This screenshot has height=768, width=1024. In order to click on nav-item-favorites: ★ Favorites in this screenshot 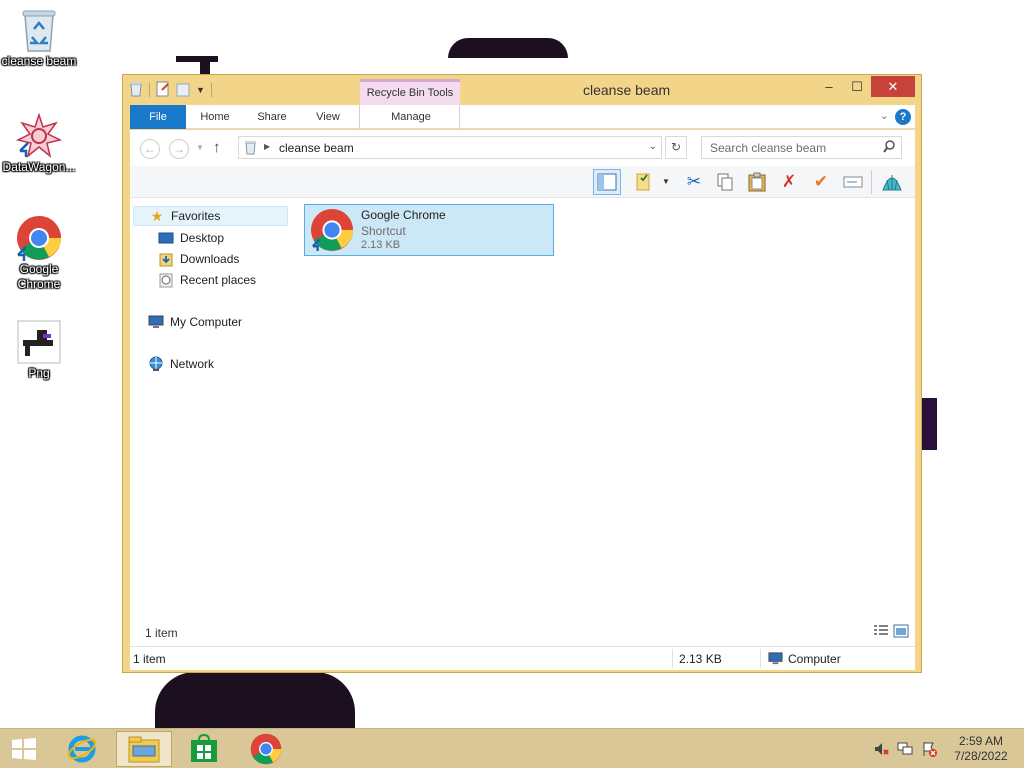, I will do `click(210, 216)`.